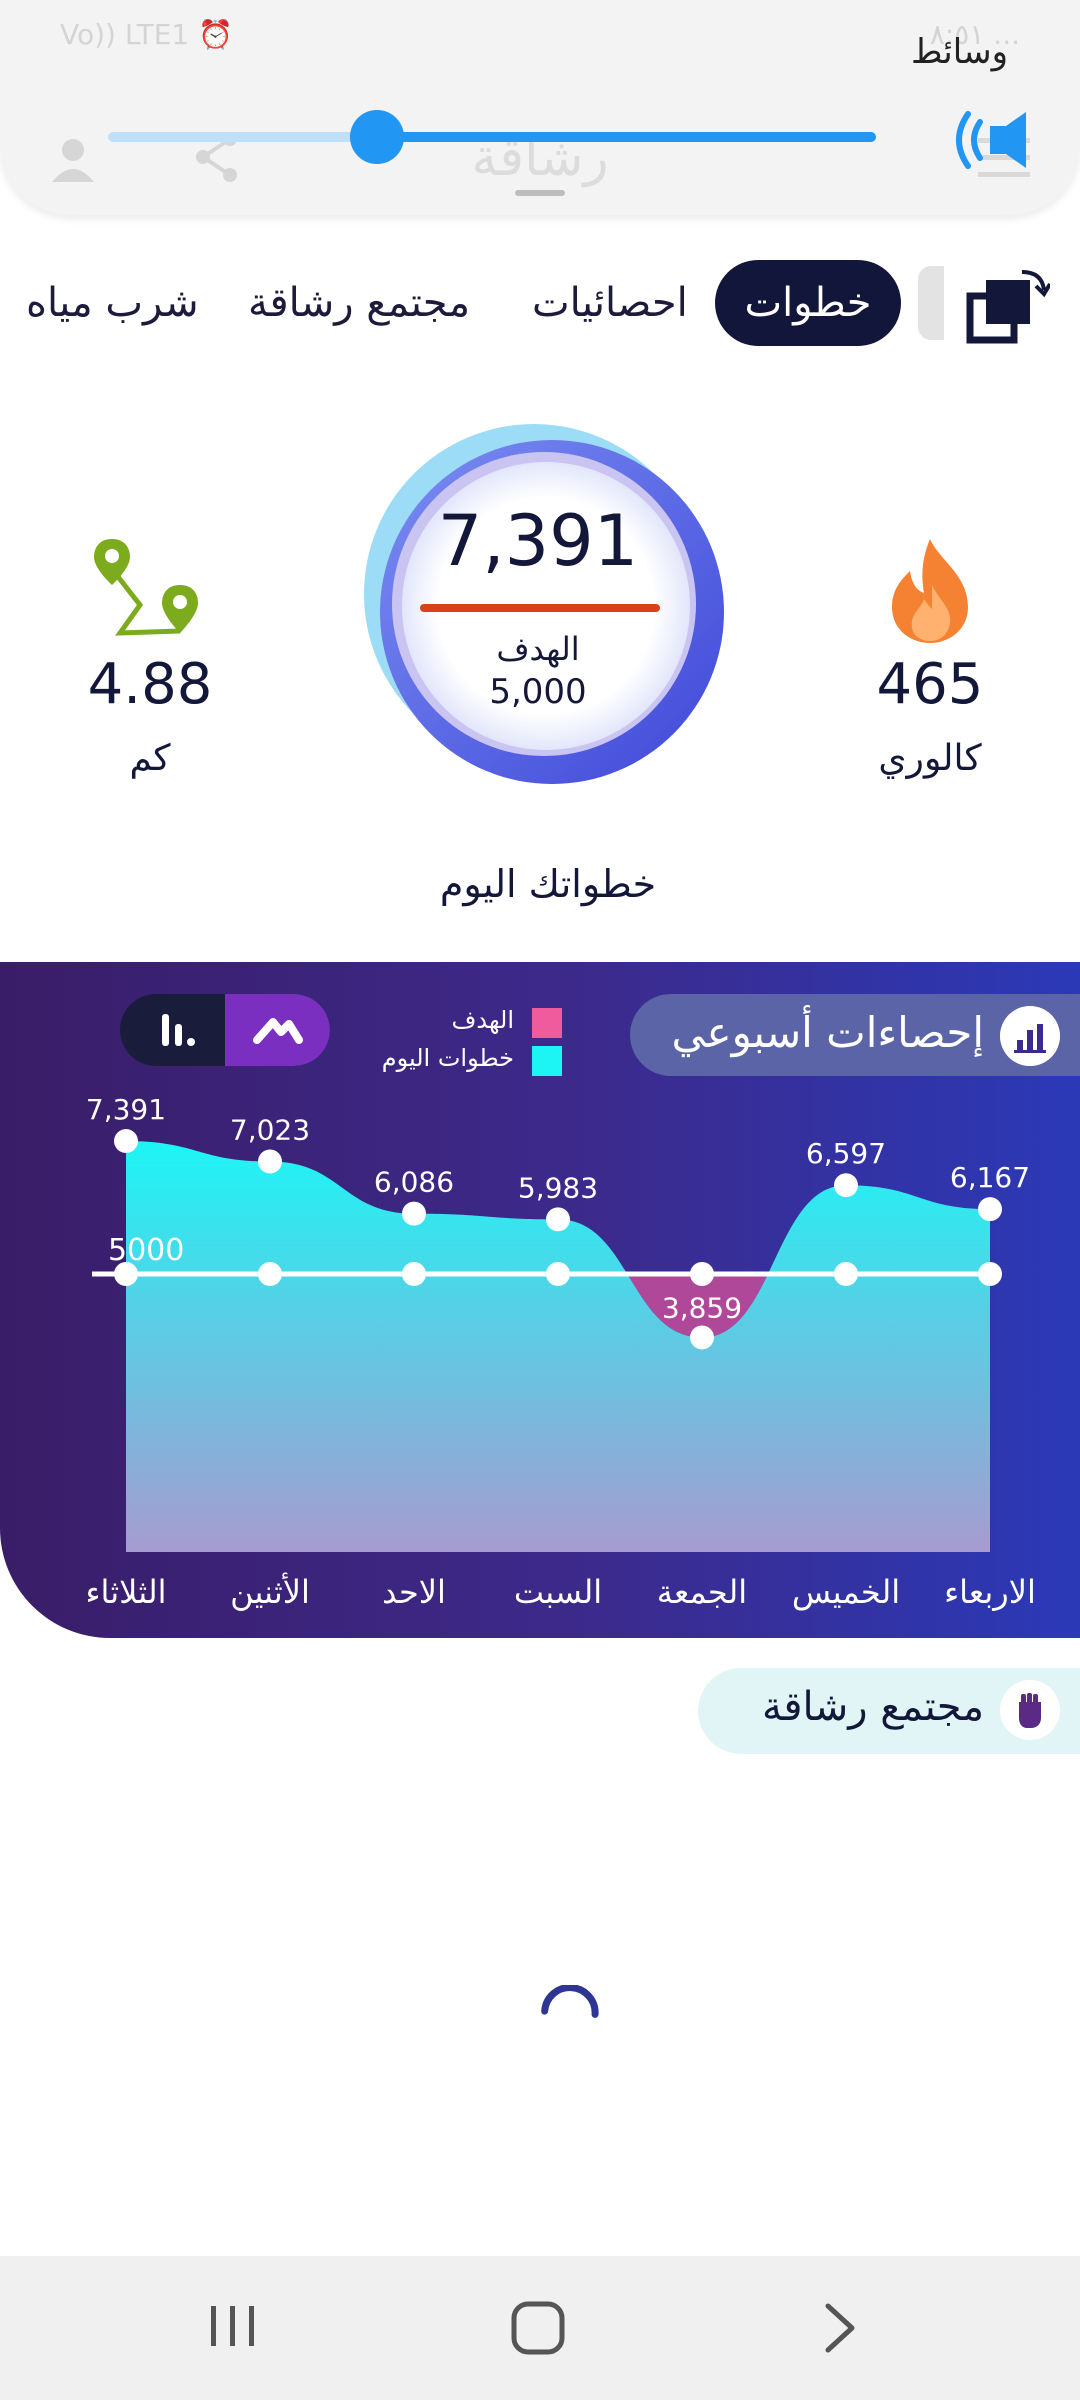 This screenshot has height=2400, width=1080. I want to click on steps-progress-ring, so click(544, 604).